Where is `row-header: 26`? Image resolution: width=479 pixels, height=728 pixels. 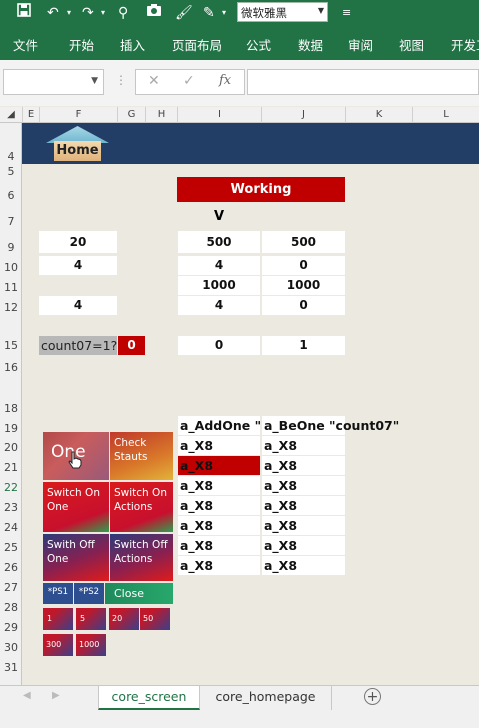 row-header: 26 is located at coordinates (11, 567).